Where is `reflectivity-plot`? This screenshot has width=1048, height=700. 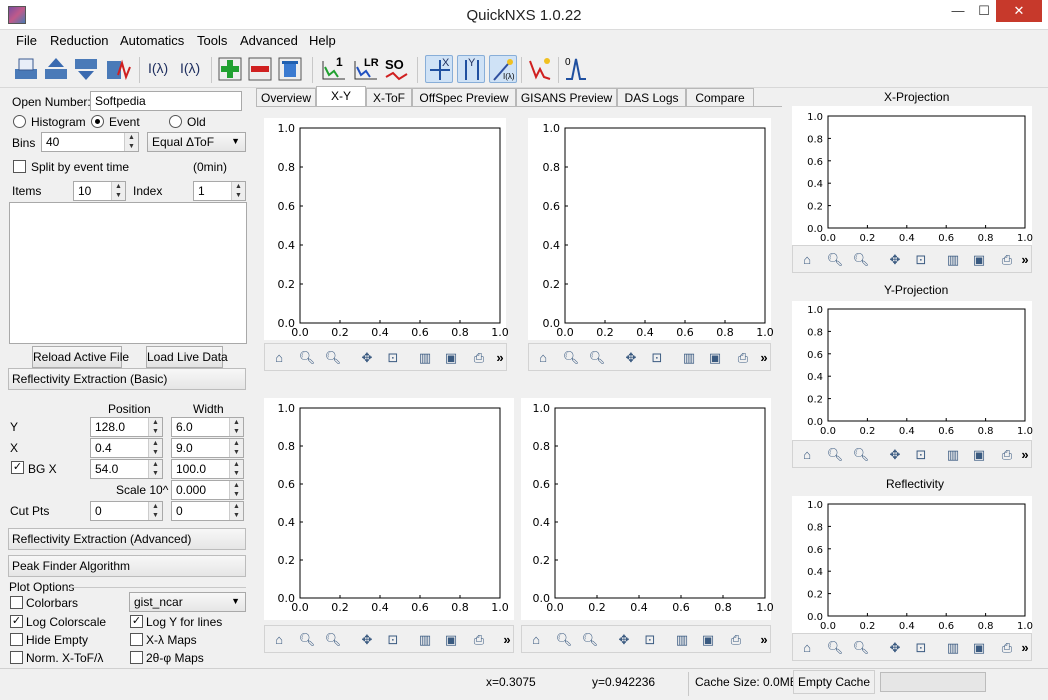 reflectivity-plot is located at coordinates (912, 566).